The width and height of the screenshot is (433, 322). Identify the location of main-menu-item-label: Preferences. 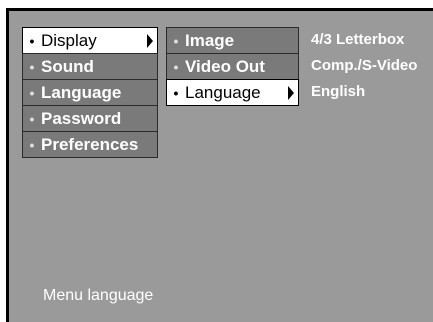
(90, 144).